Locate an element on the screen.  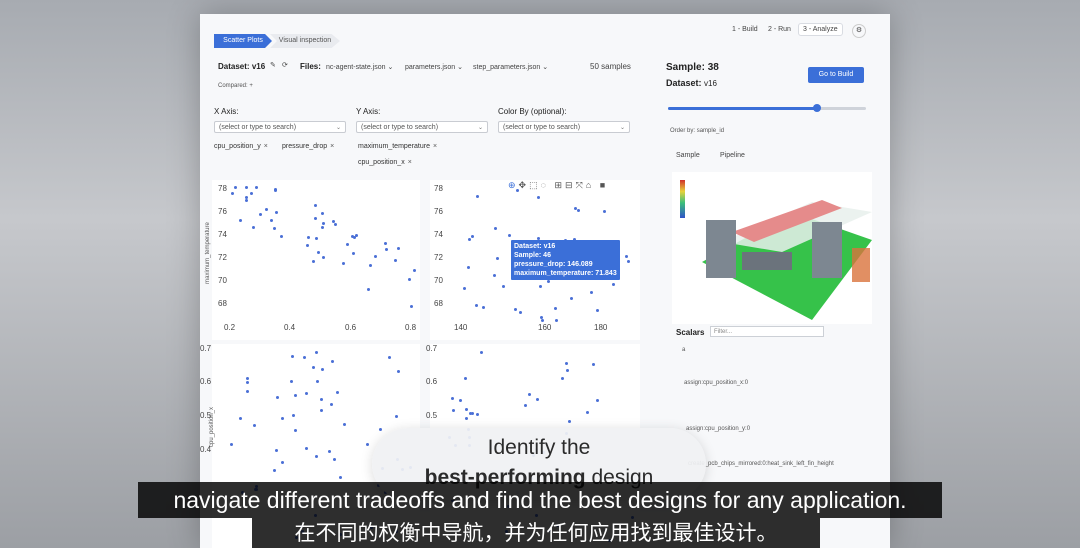
lasso-icon: ◌ is located at coordinates (545, 185).